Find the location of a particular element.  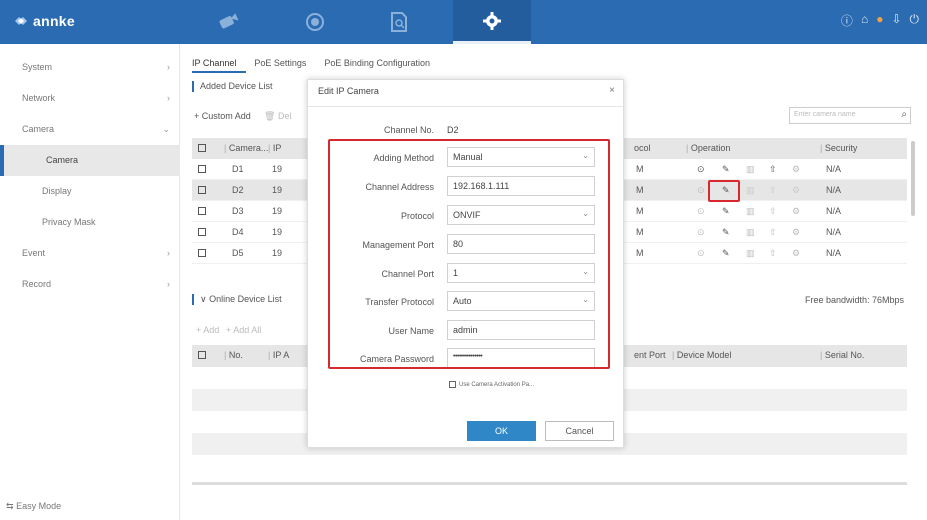

sidebar-subitem-camera: Camera is located at coordinates (90, 160).